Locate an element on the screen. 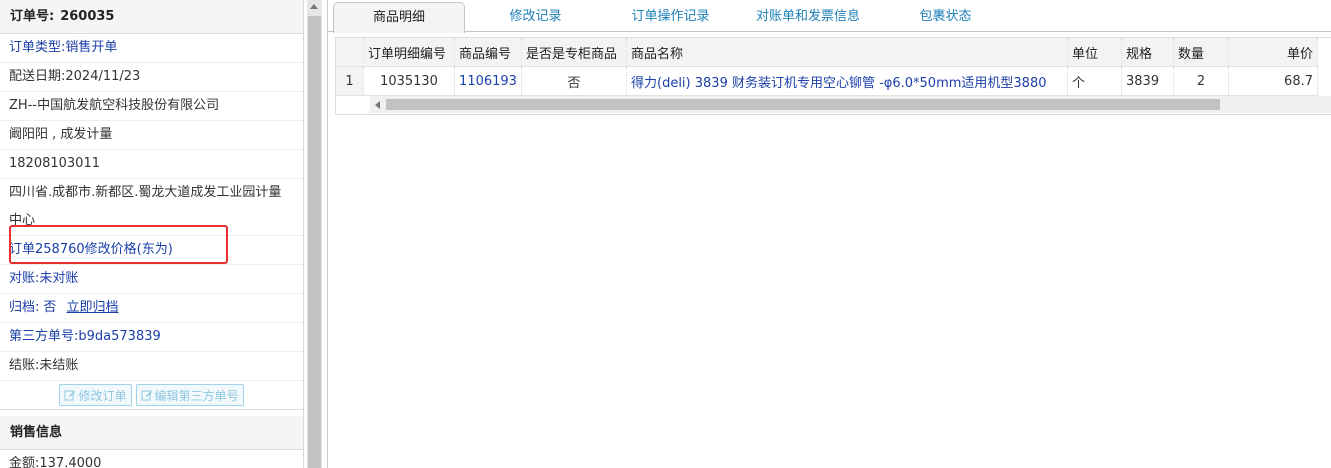  row-number-header is located at coordinates (350, 52).